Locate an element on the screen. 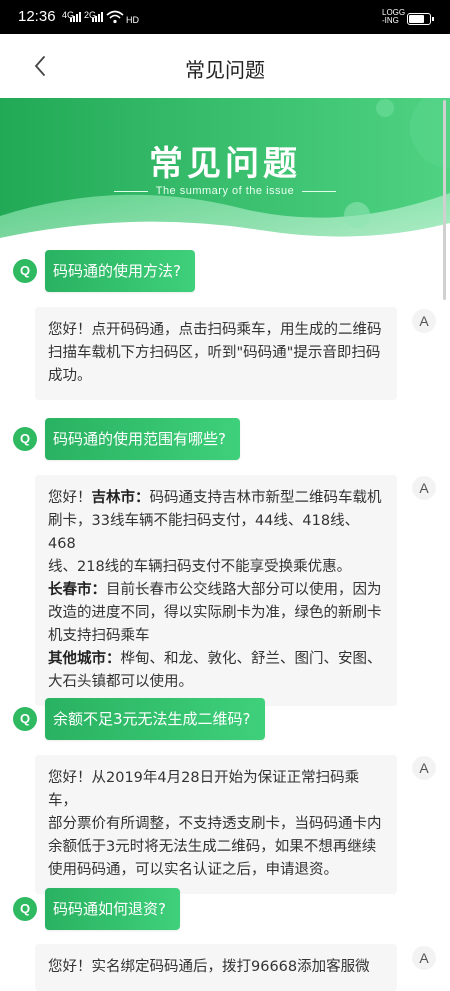  answer-line: 您好！实名绑定码码通后，拨打96668添加客服微 is located at coordinates (209, 967).